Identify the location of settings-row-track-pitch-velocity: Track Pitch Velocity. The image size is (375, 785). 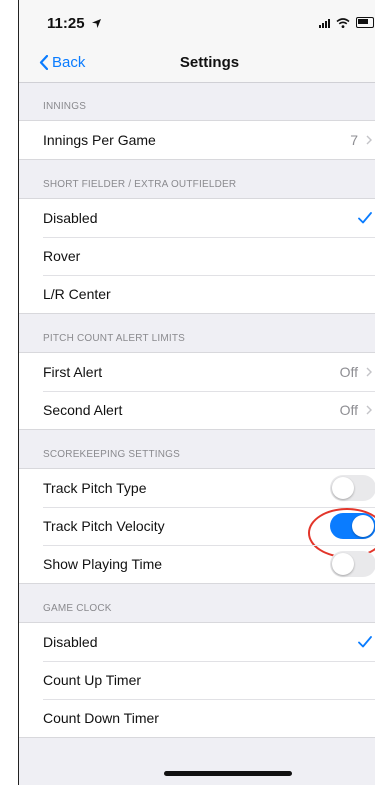
(197, 532).